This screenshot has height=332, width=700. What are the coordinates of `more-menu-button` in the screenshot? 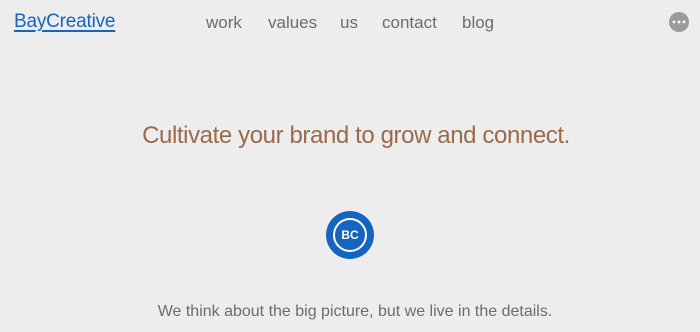 It's located at (679, 22).